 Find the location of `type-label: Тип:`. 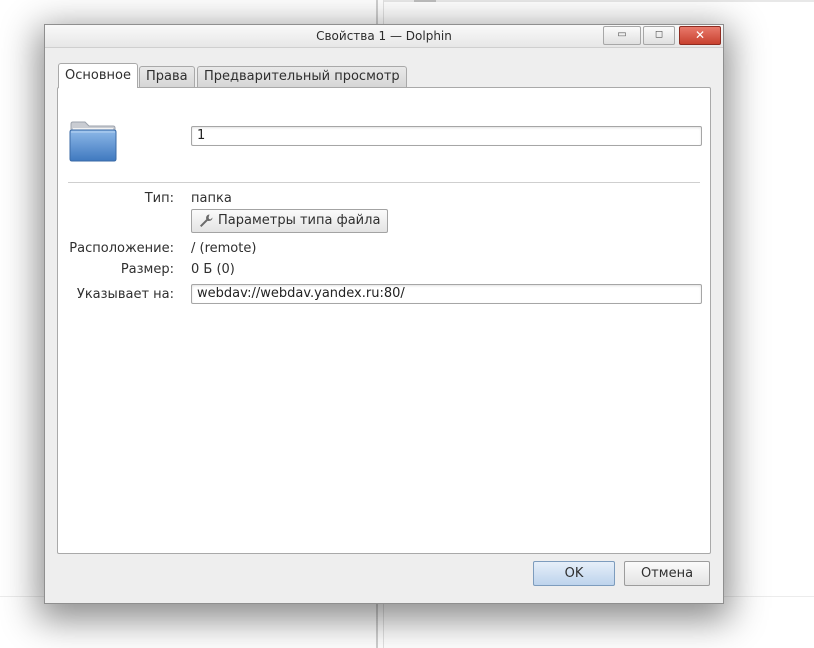

type-label: Тип: is located at coordinates (159, 198).